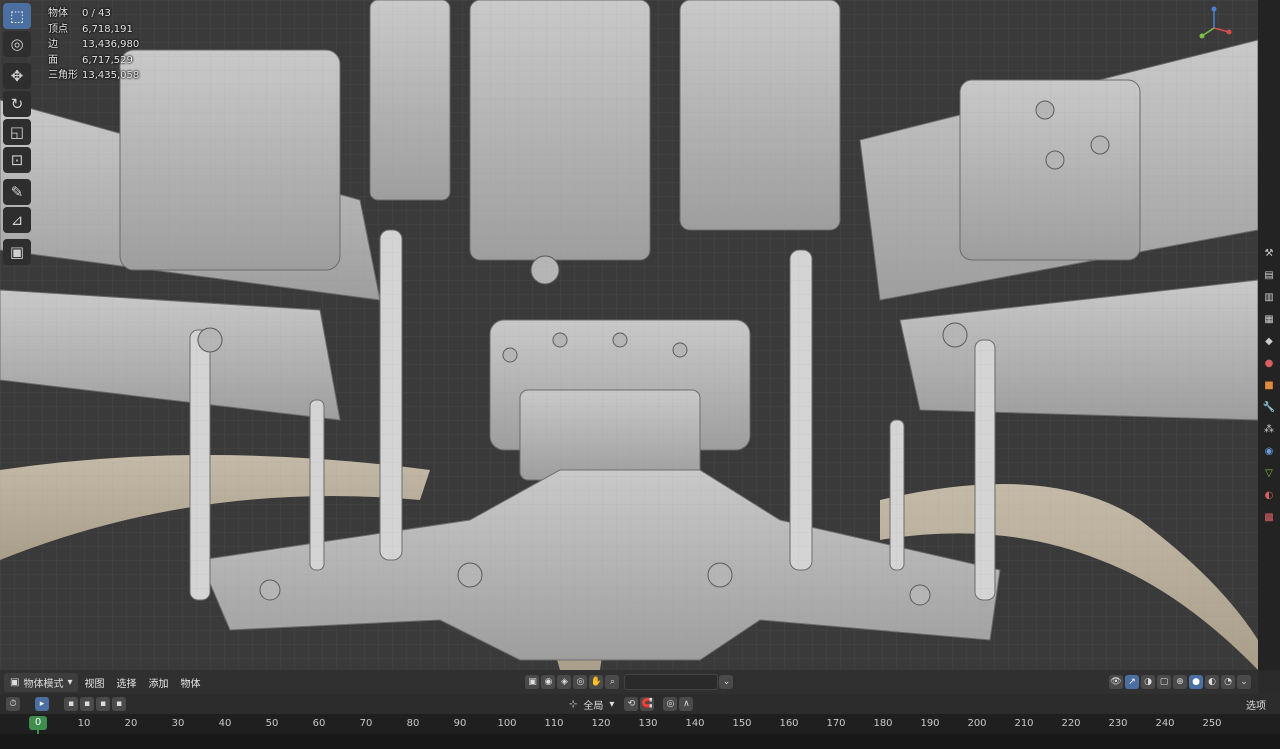 This screenshot has width=1280, height=749. I want to click on scale-tool-icon: ◱, so click(17, 132).